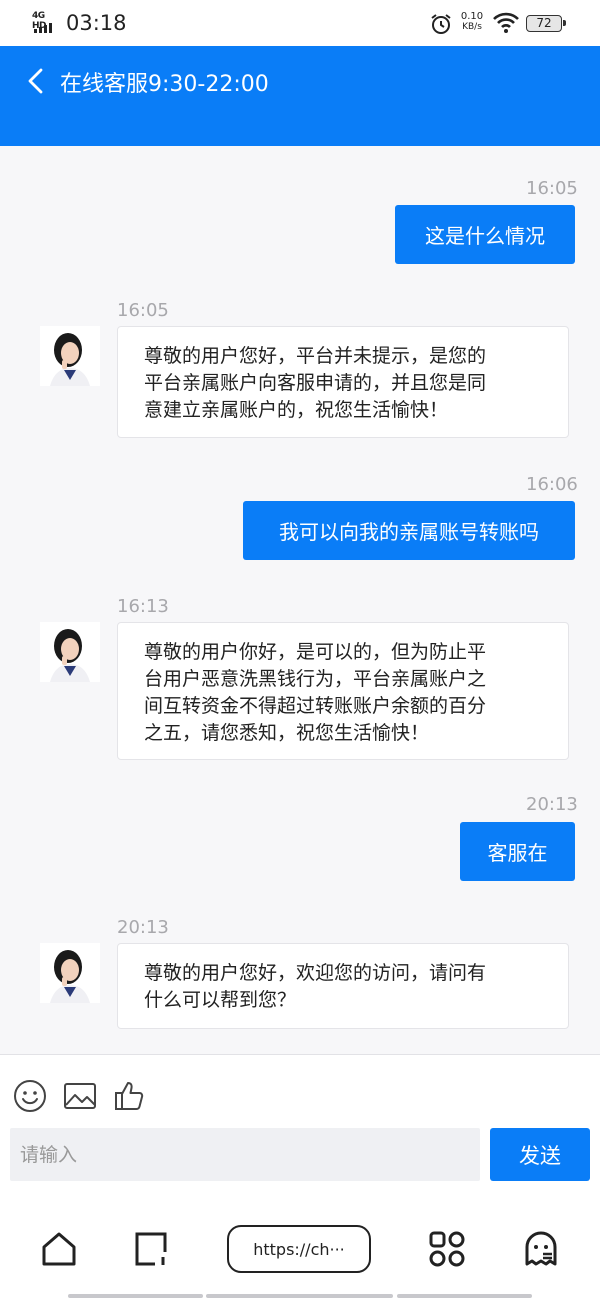 Image resolution: width=600 pixels, height=1300 pixels. What do you see at coordinates (517, 851) in the screenshot?
I see `message-bubble-sent: 客服在` at bounding box center [517, 851].